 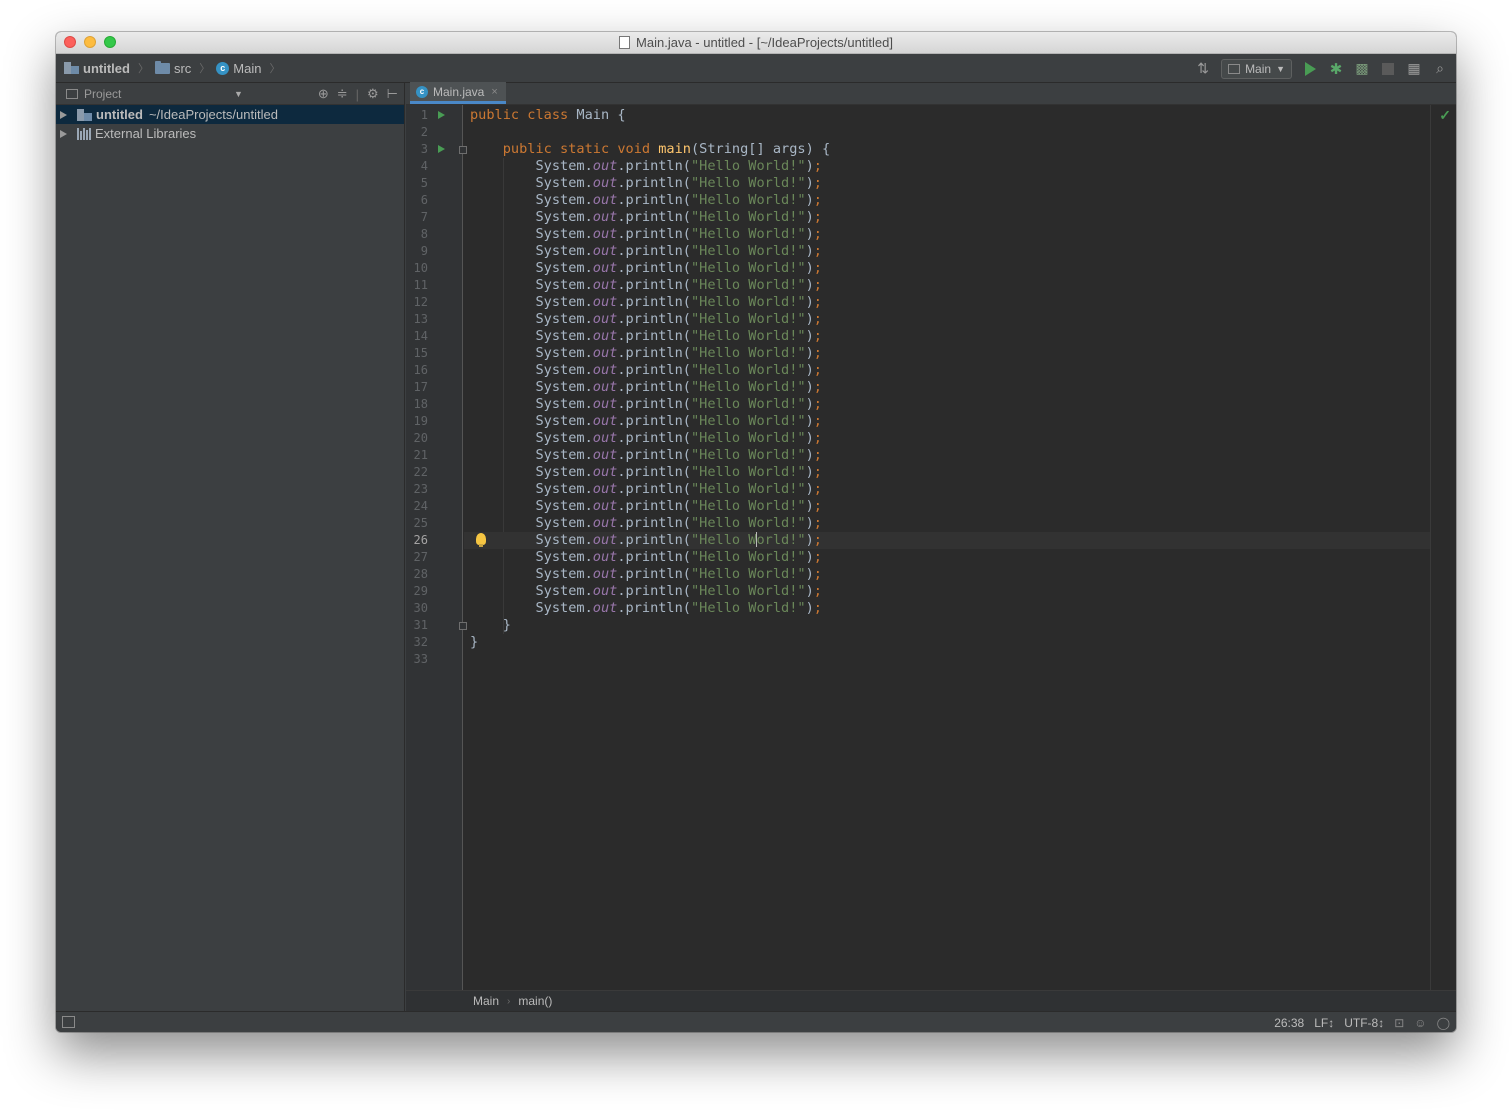 What do you see at coordinates (947, 115) in the screenshot?
I see `code-line: public class Main {` at bounding box center [947, 115].